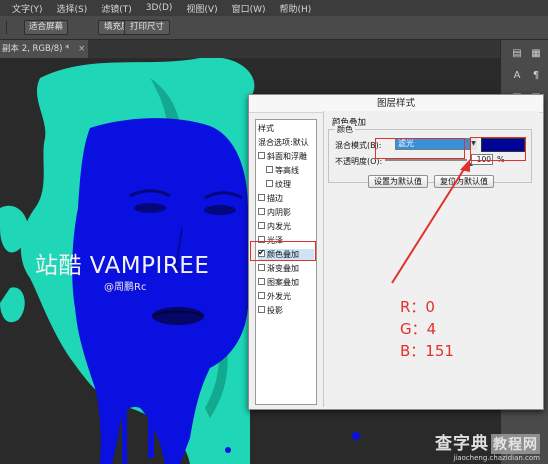 Image resolution: width=548 pixels, height=464 pixels. Describe the element at coordinates (417, 307) in the screenshot. I see `rgb-r-value: R：0` at that location.